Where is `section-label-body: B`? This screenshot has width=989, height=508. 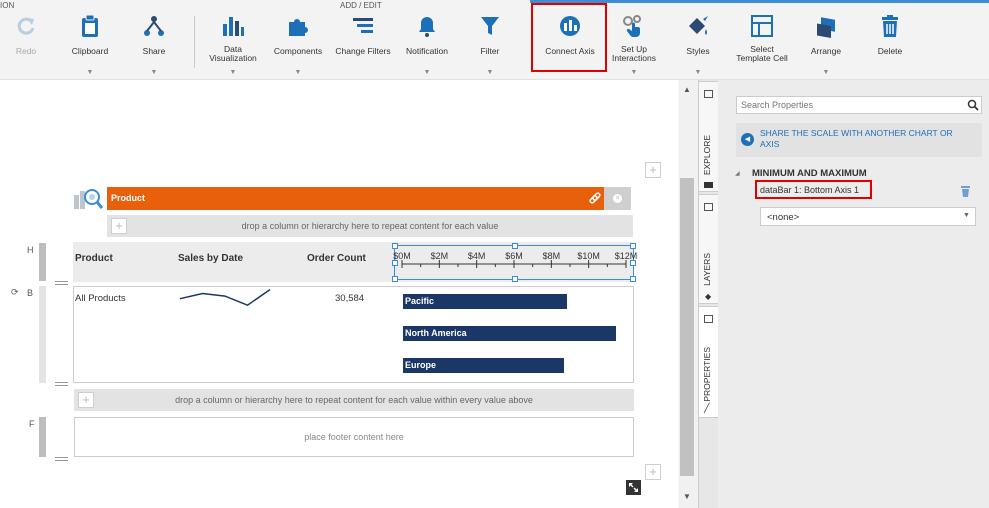
section-label-body: B is located at coordinates (30, 293).